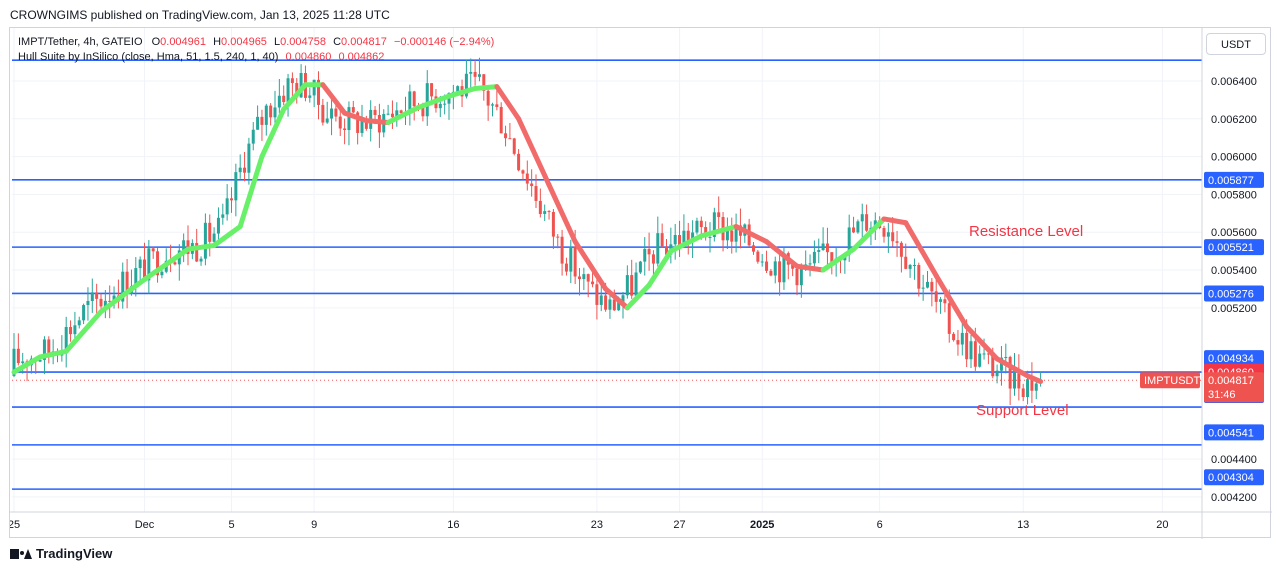 Image resolution: width=1281 pixels, height=573 pixels. Describe the element at coordinates (880, 525) in the screenshot. I see `time-tick-label: 6` at that location.